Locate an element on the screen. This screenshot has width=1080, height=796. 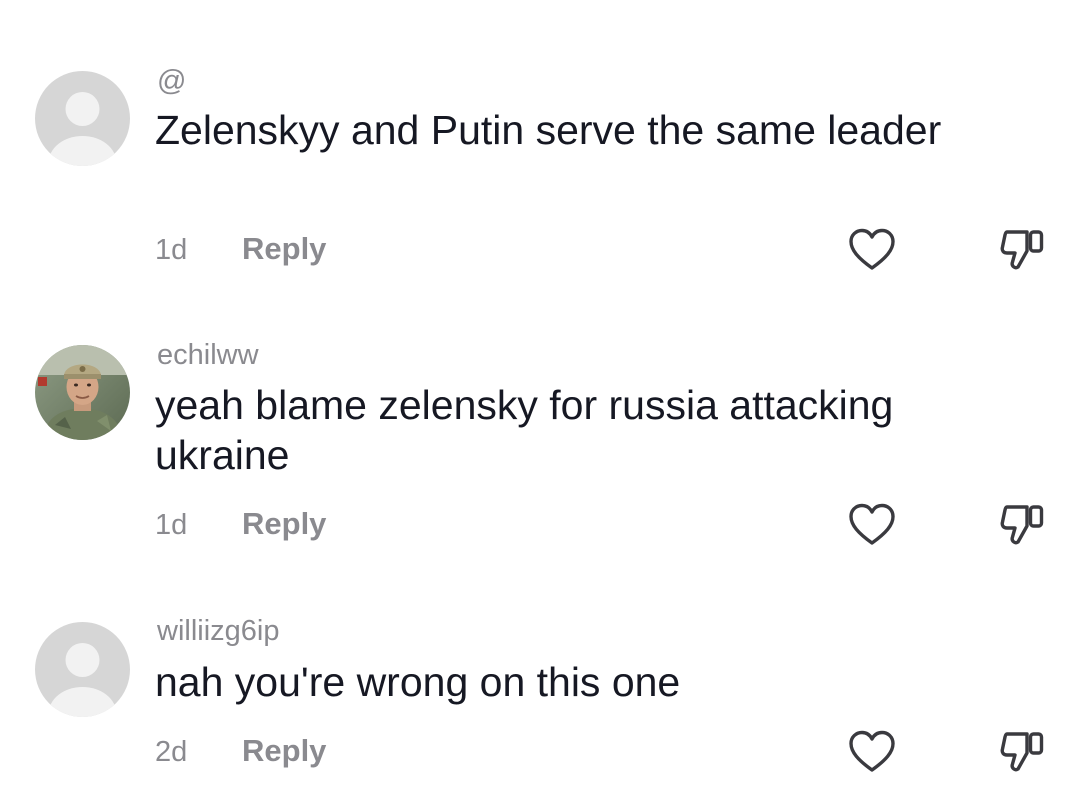
dislike-button is located at coordinates (1023, 751).